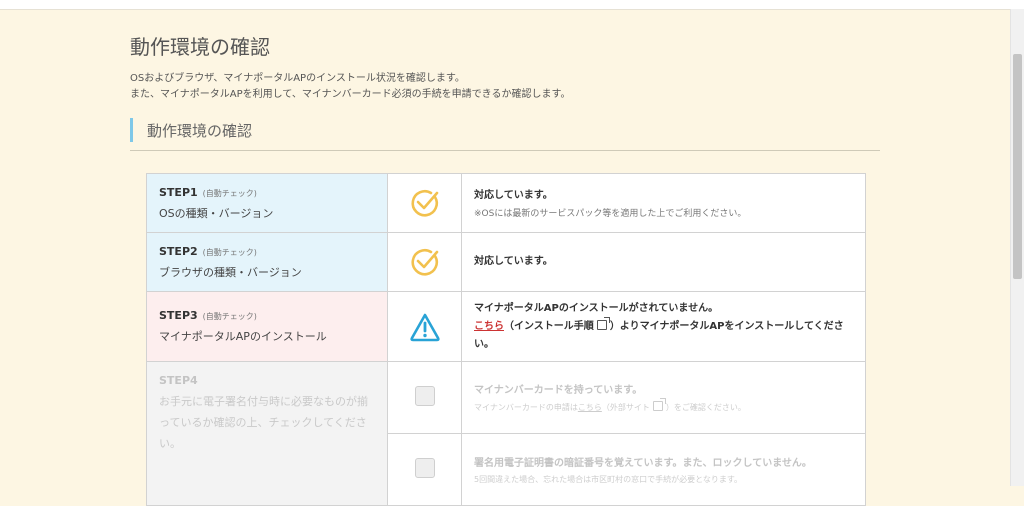  I want to click on pin-remembered-label: 署名用電子証明書の暗証番号を覚えています。また、ロックしていません。, so click(643, 463).